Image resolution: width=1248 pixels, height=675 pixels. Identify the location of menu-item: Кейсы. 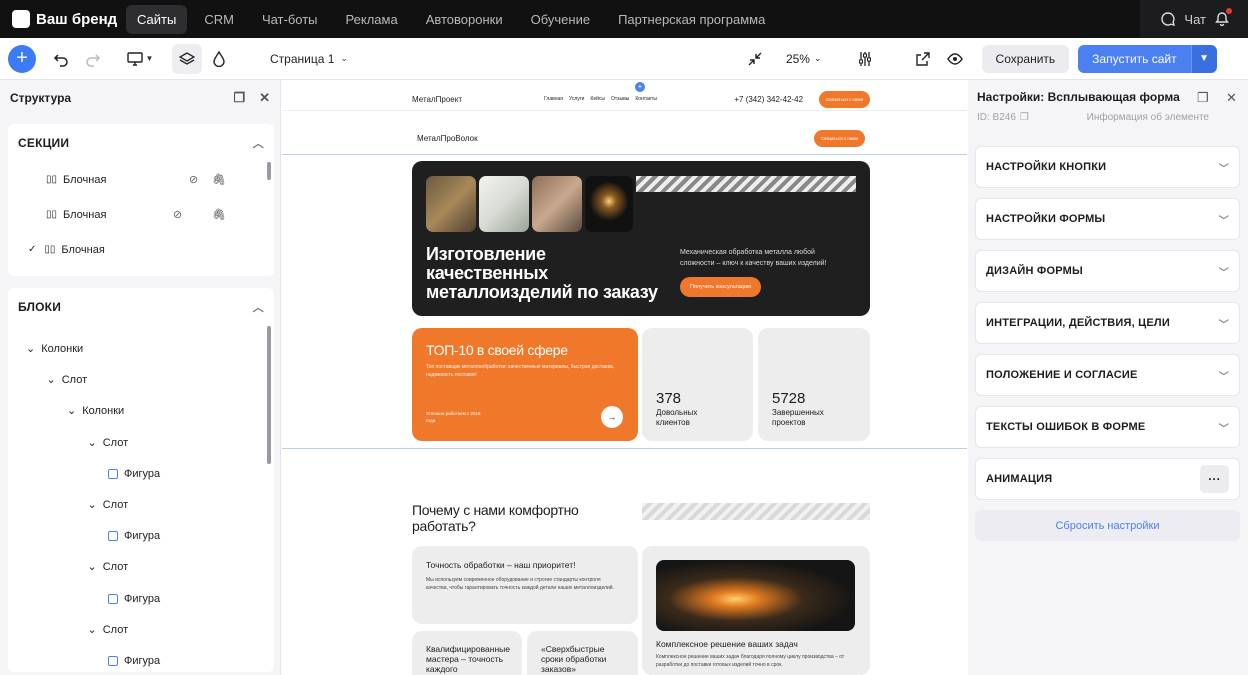
(597, 99).